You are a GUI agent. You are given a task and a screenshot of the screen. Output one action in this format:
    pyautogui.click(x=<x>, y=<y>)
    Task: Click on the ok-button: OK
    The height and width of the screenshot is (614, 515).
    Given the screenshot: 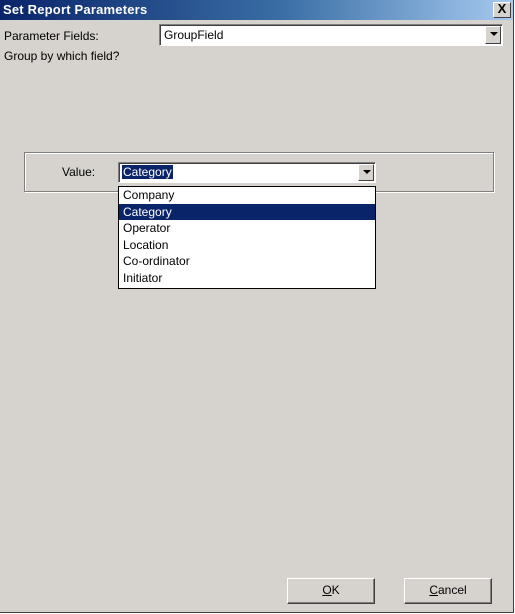 What is the action you would take?
    pyautogui.click(x=331, y=591)
    